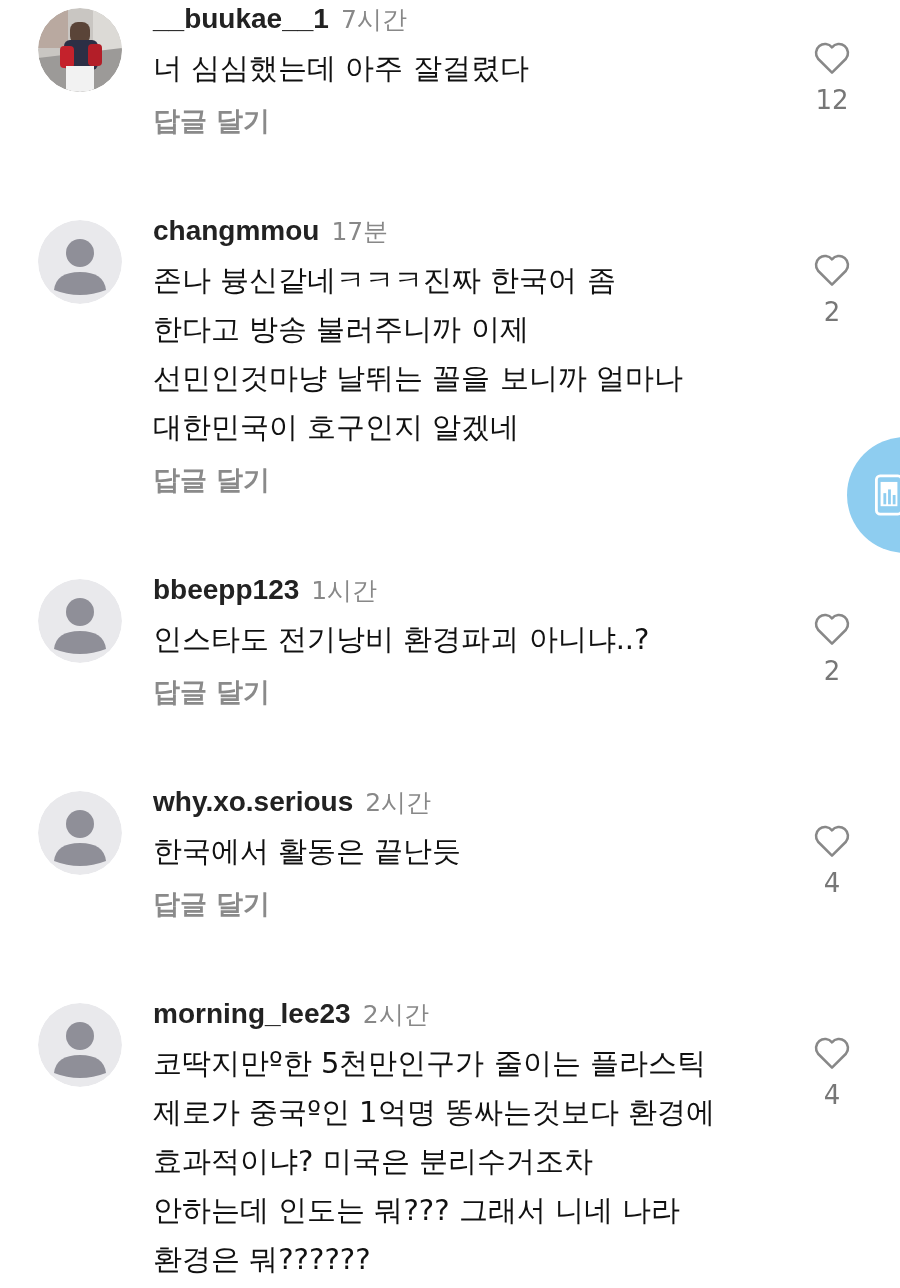 The width and height of the screenshot is (900, 1288). What do you see at coordinates (307, 851) in the screenshot?
I see `comment-text: 한국에서 활동은 끝난듯` at bounding box center [307, 851].